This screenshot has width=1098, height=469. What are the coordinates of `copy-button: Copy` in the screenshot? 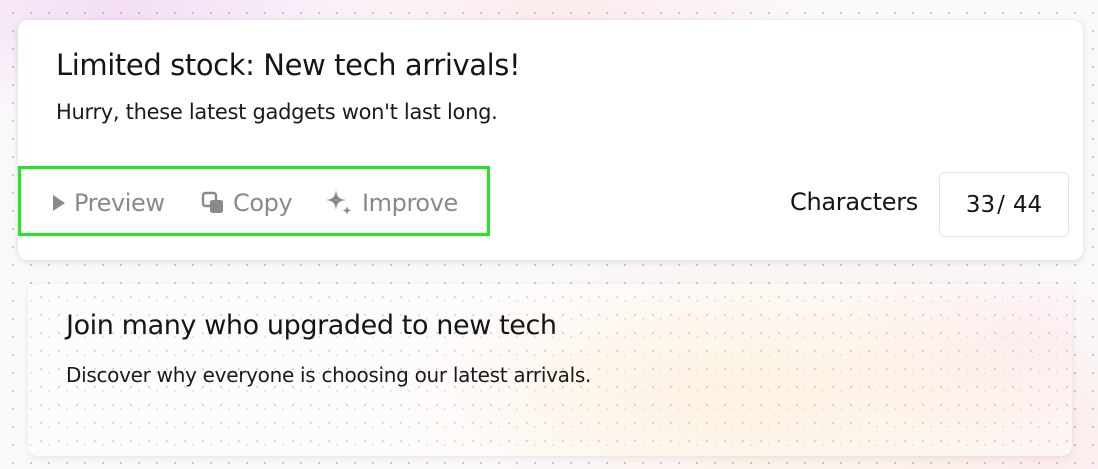 It's located at (247, 203).